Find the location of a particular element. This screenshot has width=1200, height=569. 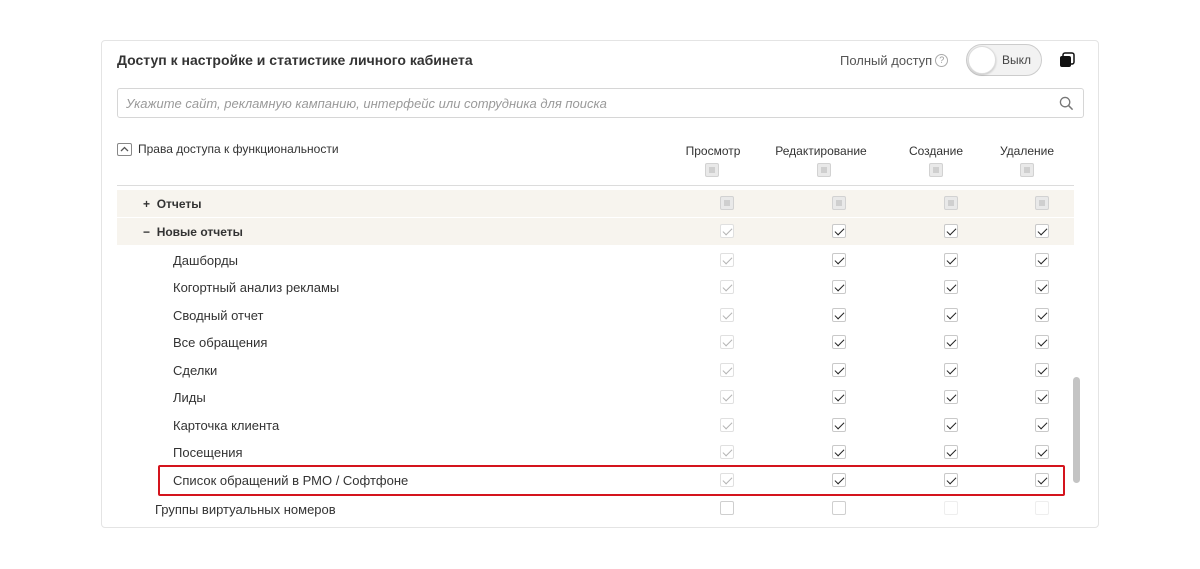

highlight-box is located at coordinates (611, 480).